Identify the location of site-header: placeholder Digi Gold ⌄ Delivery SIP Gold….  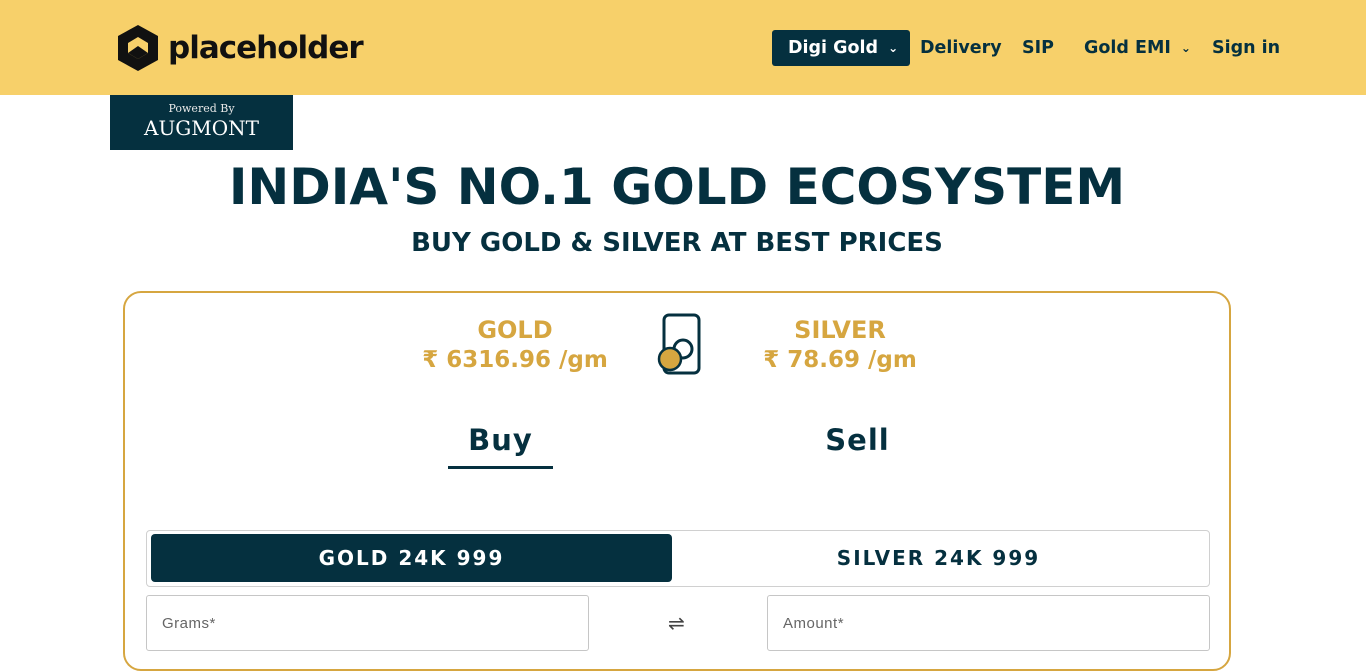
(683, 47).